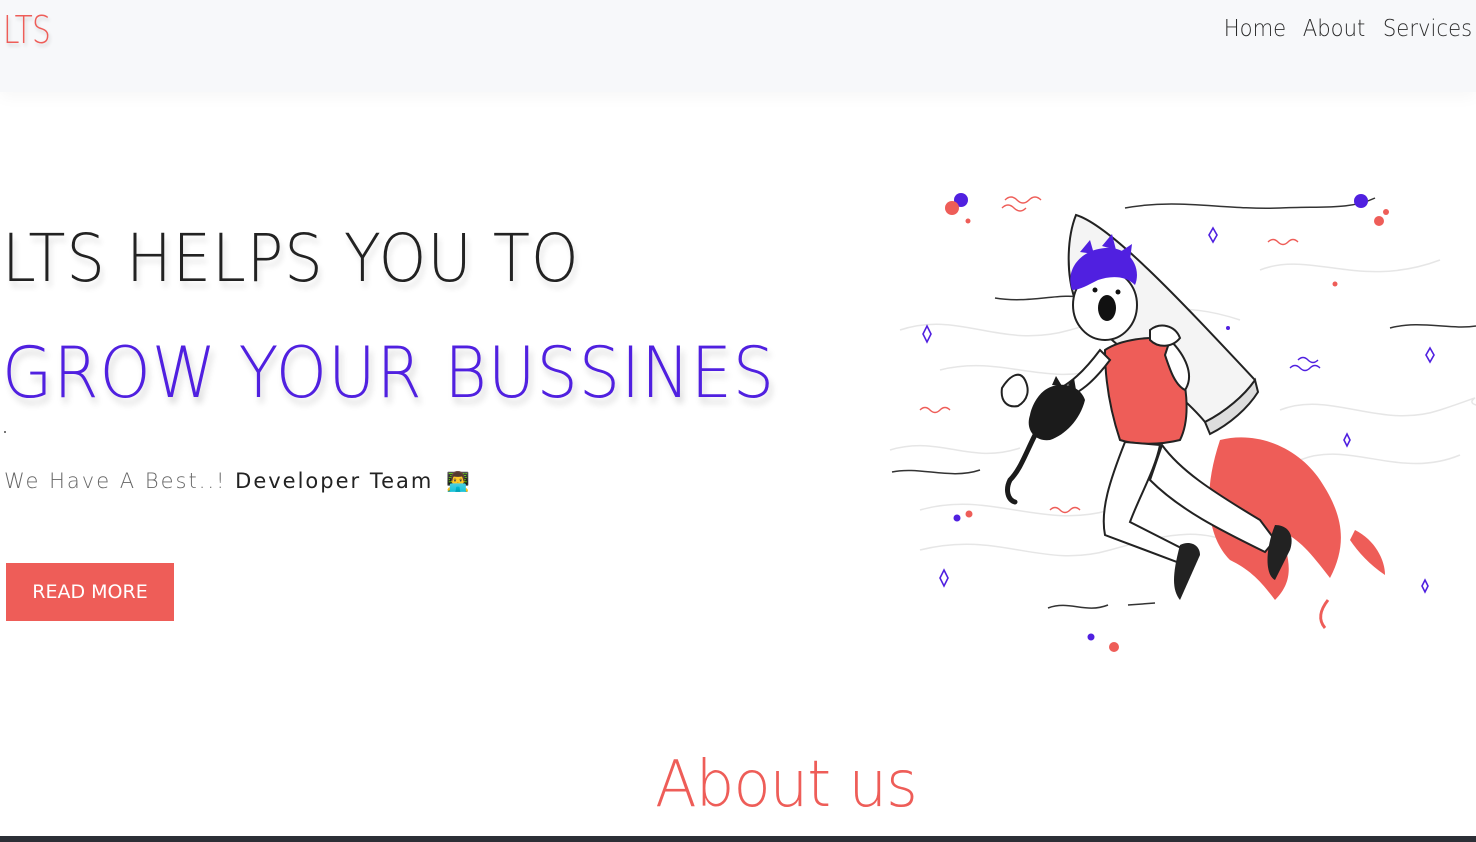  What do you see at coordinates (1334, 29) in the screenshot?
I see `nav-link-about: About` at bounding box center [1334, 29].